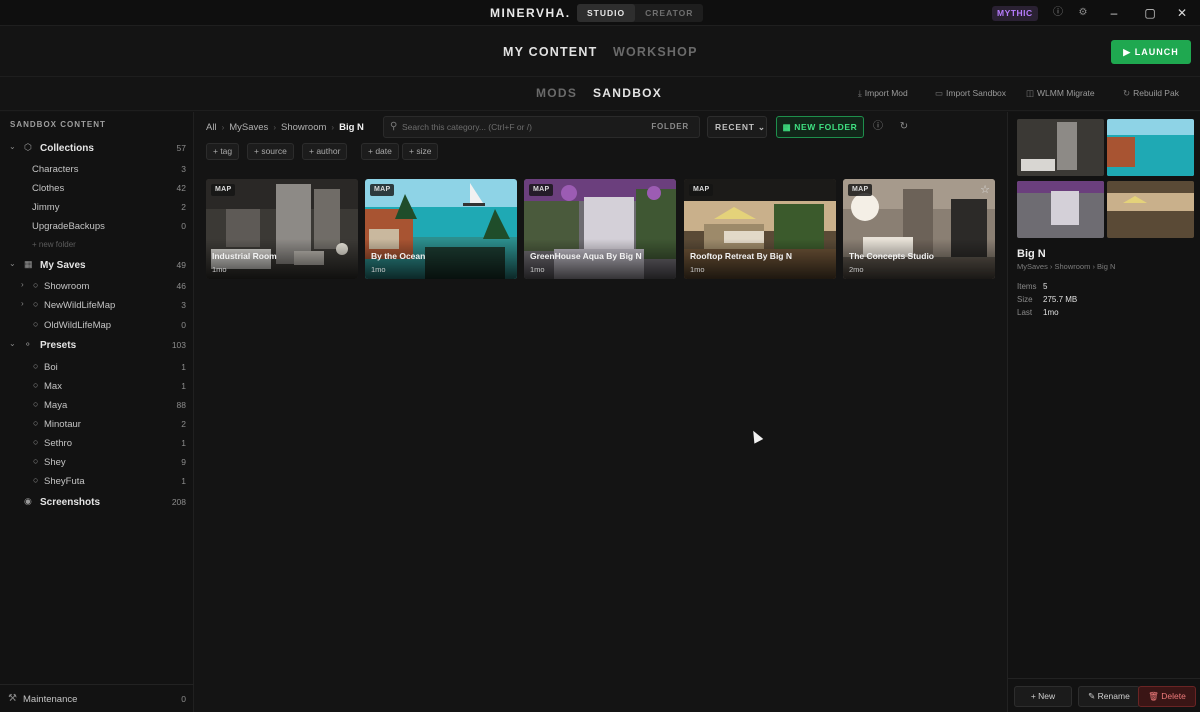  What do you see at coordinates (600, 229) in the screenshot?
I see `content-card: MAP GreenHouse Aqua By Big N 1mo` at bounding box center [600, 229].